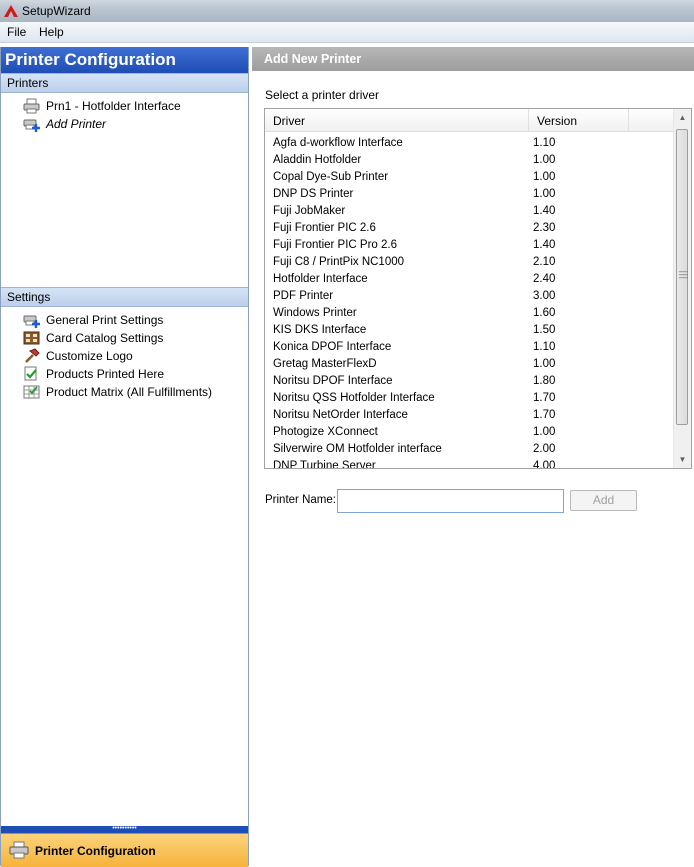  I want to click on driver-name-cell: Gretag MasterFlexD, so click(325, 364).